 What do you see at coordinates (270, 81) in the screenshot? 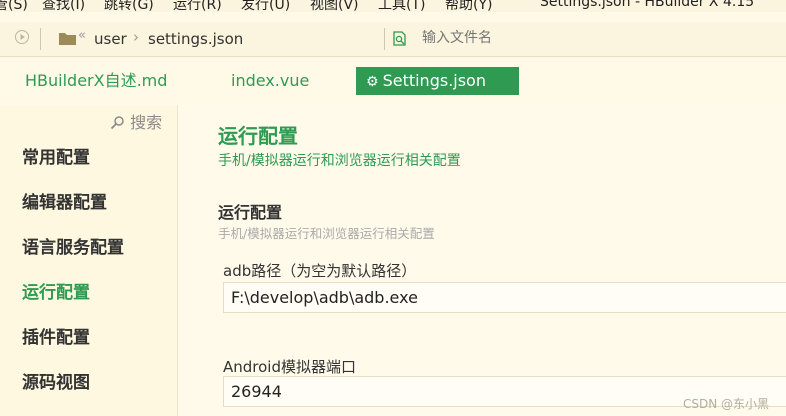
I see `tab-index-vue: index.vue` at bounding box center [270, 81].